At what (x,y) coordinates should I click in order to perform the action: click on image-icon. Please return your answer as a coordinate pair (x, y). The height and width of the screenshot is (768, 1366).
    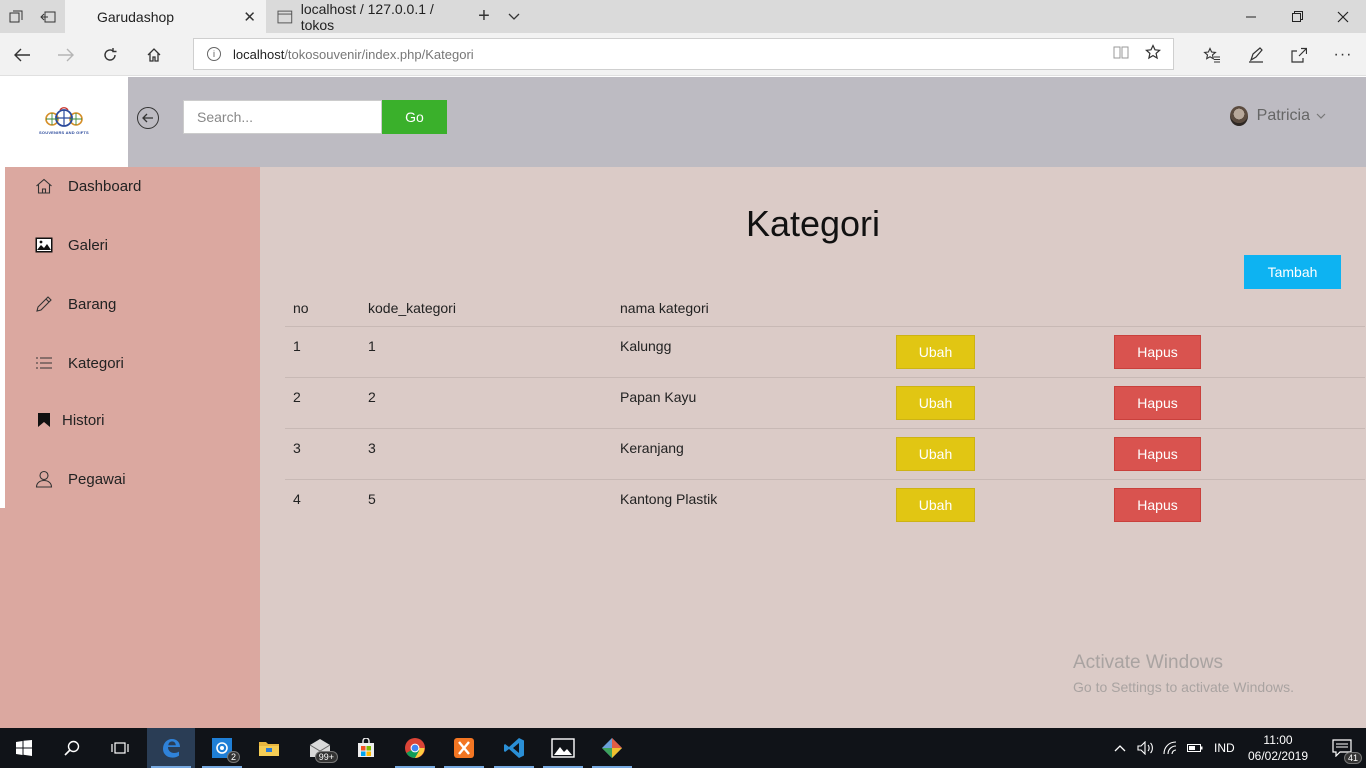
    Looking at the image, I should click on (44, 245).